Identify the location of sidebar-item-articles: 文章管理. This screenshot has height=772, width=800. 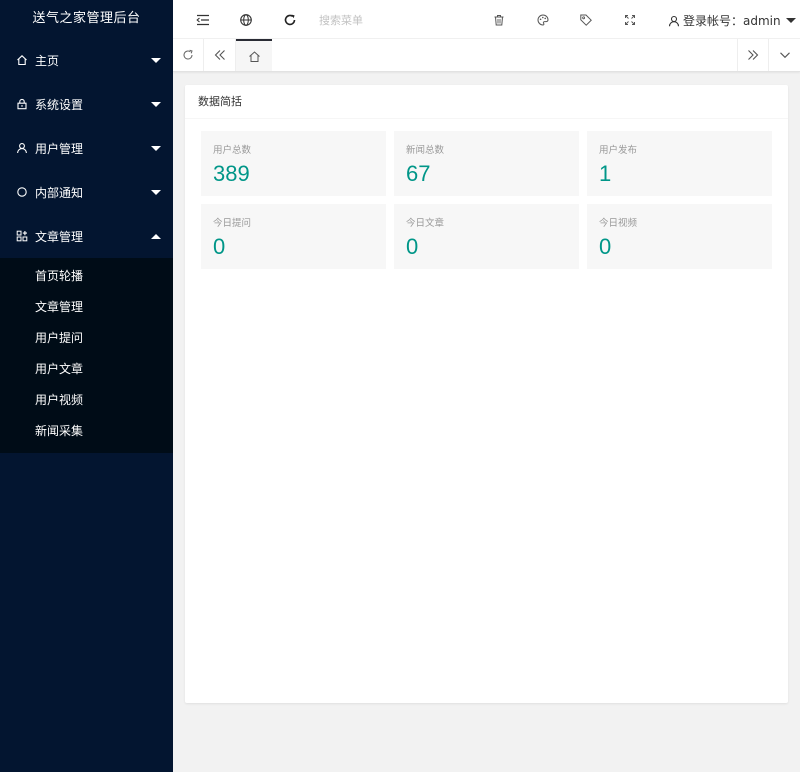
(86, 236).